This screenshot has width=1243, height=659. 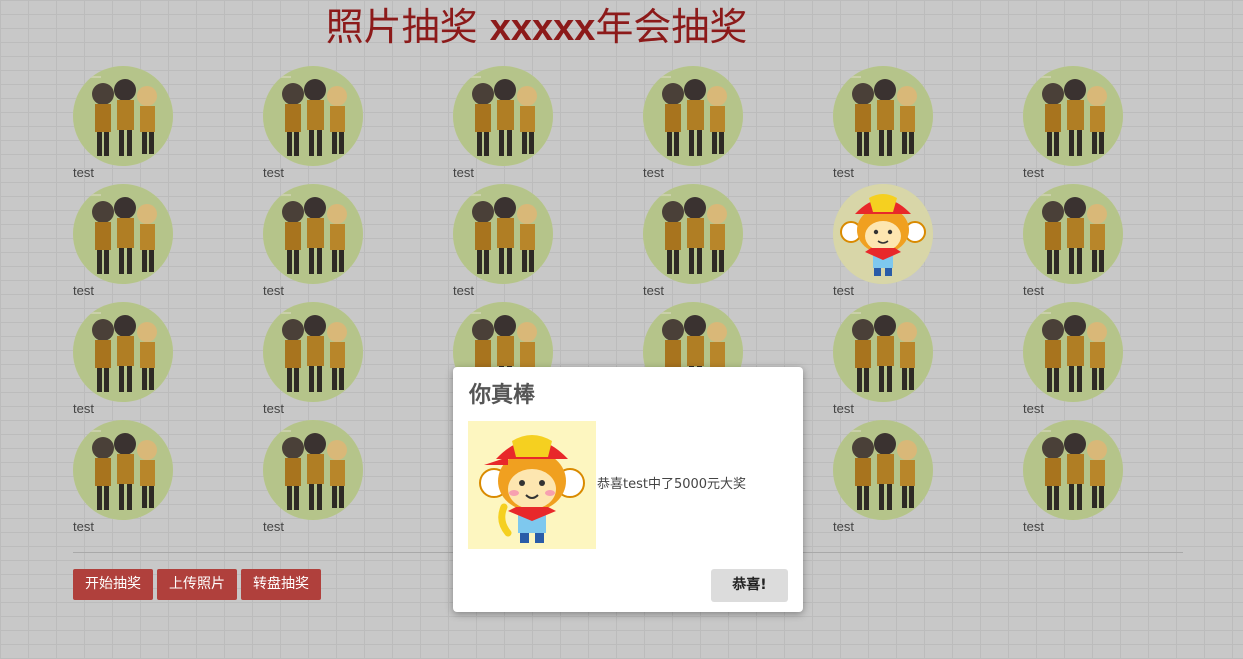 What do you see at coordinates (532, 485) in the screenshot?
I see `winner-avatar` at bounding box center [532, 485].